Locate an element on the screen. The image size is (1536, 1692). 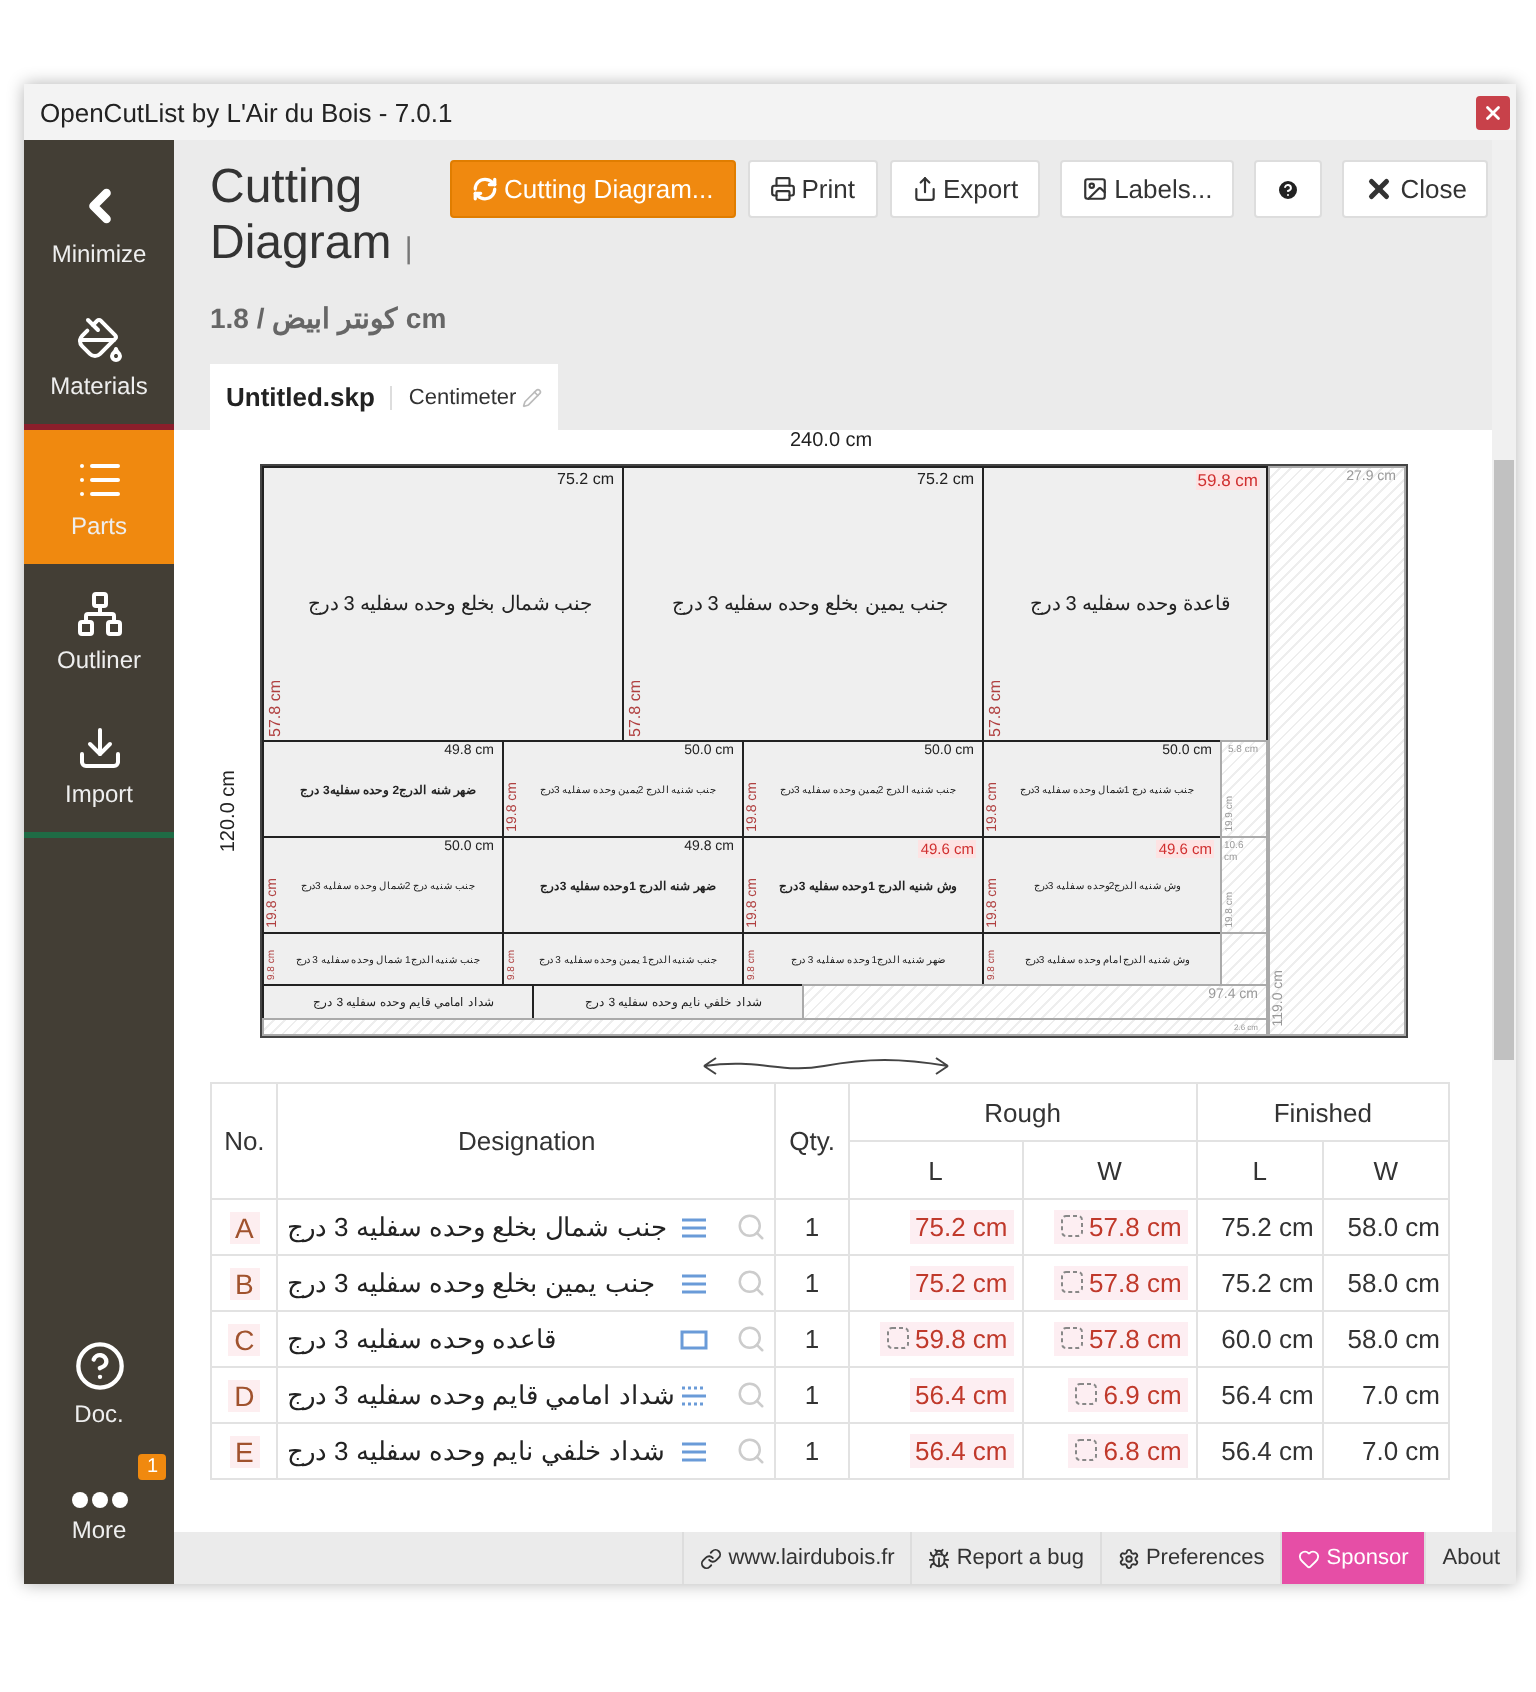
rectangle-icon is located at coordinates (694, 1339).